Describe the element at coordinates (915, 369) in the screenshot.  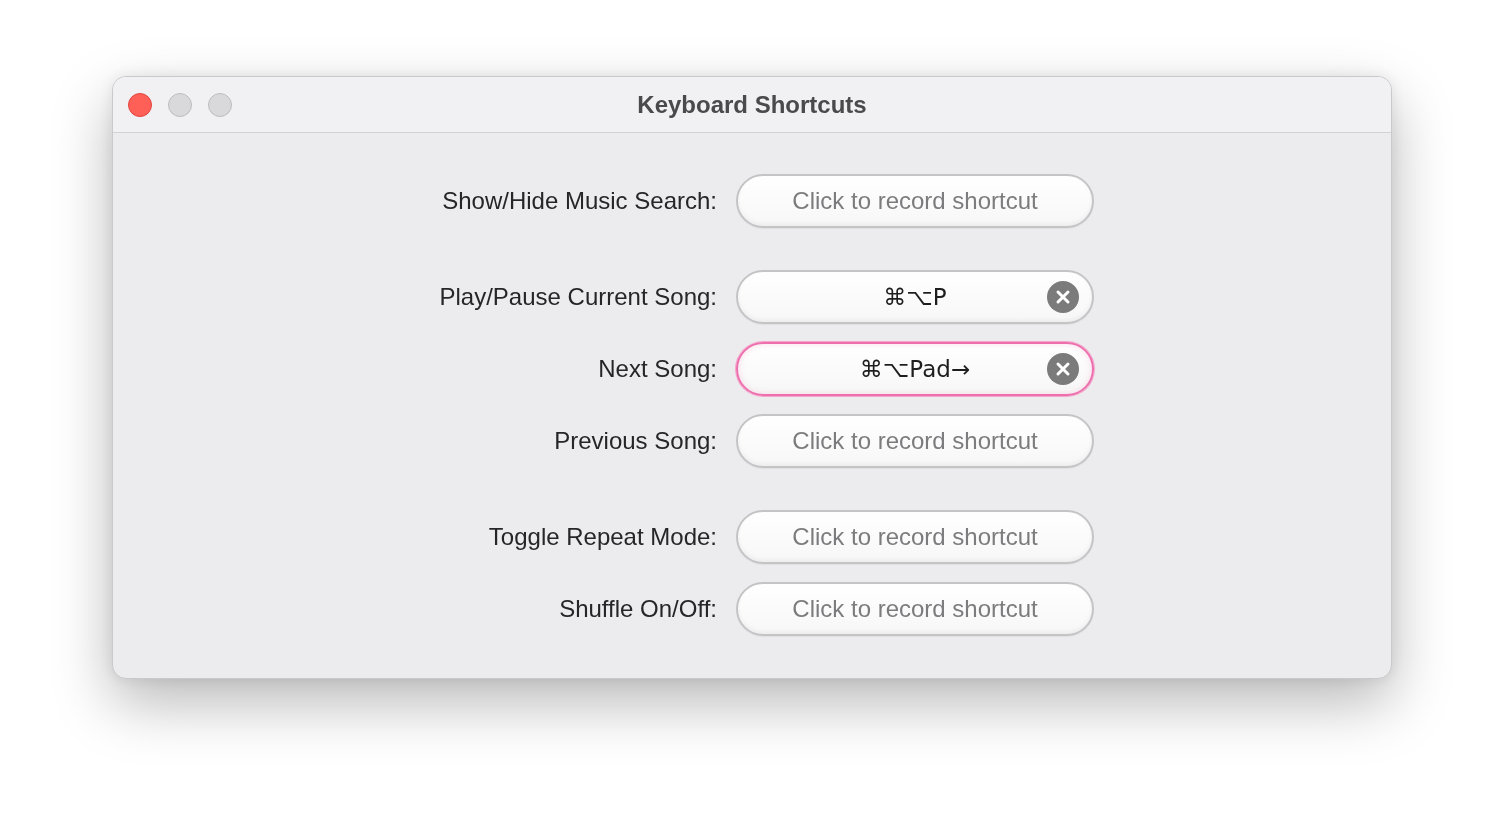
I see `shortcut-field: ⌘⌥Pad→` at that location.